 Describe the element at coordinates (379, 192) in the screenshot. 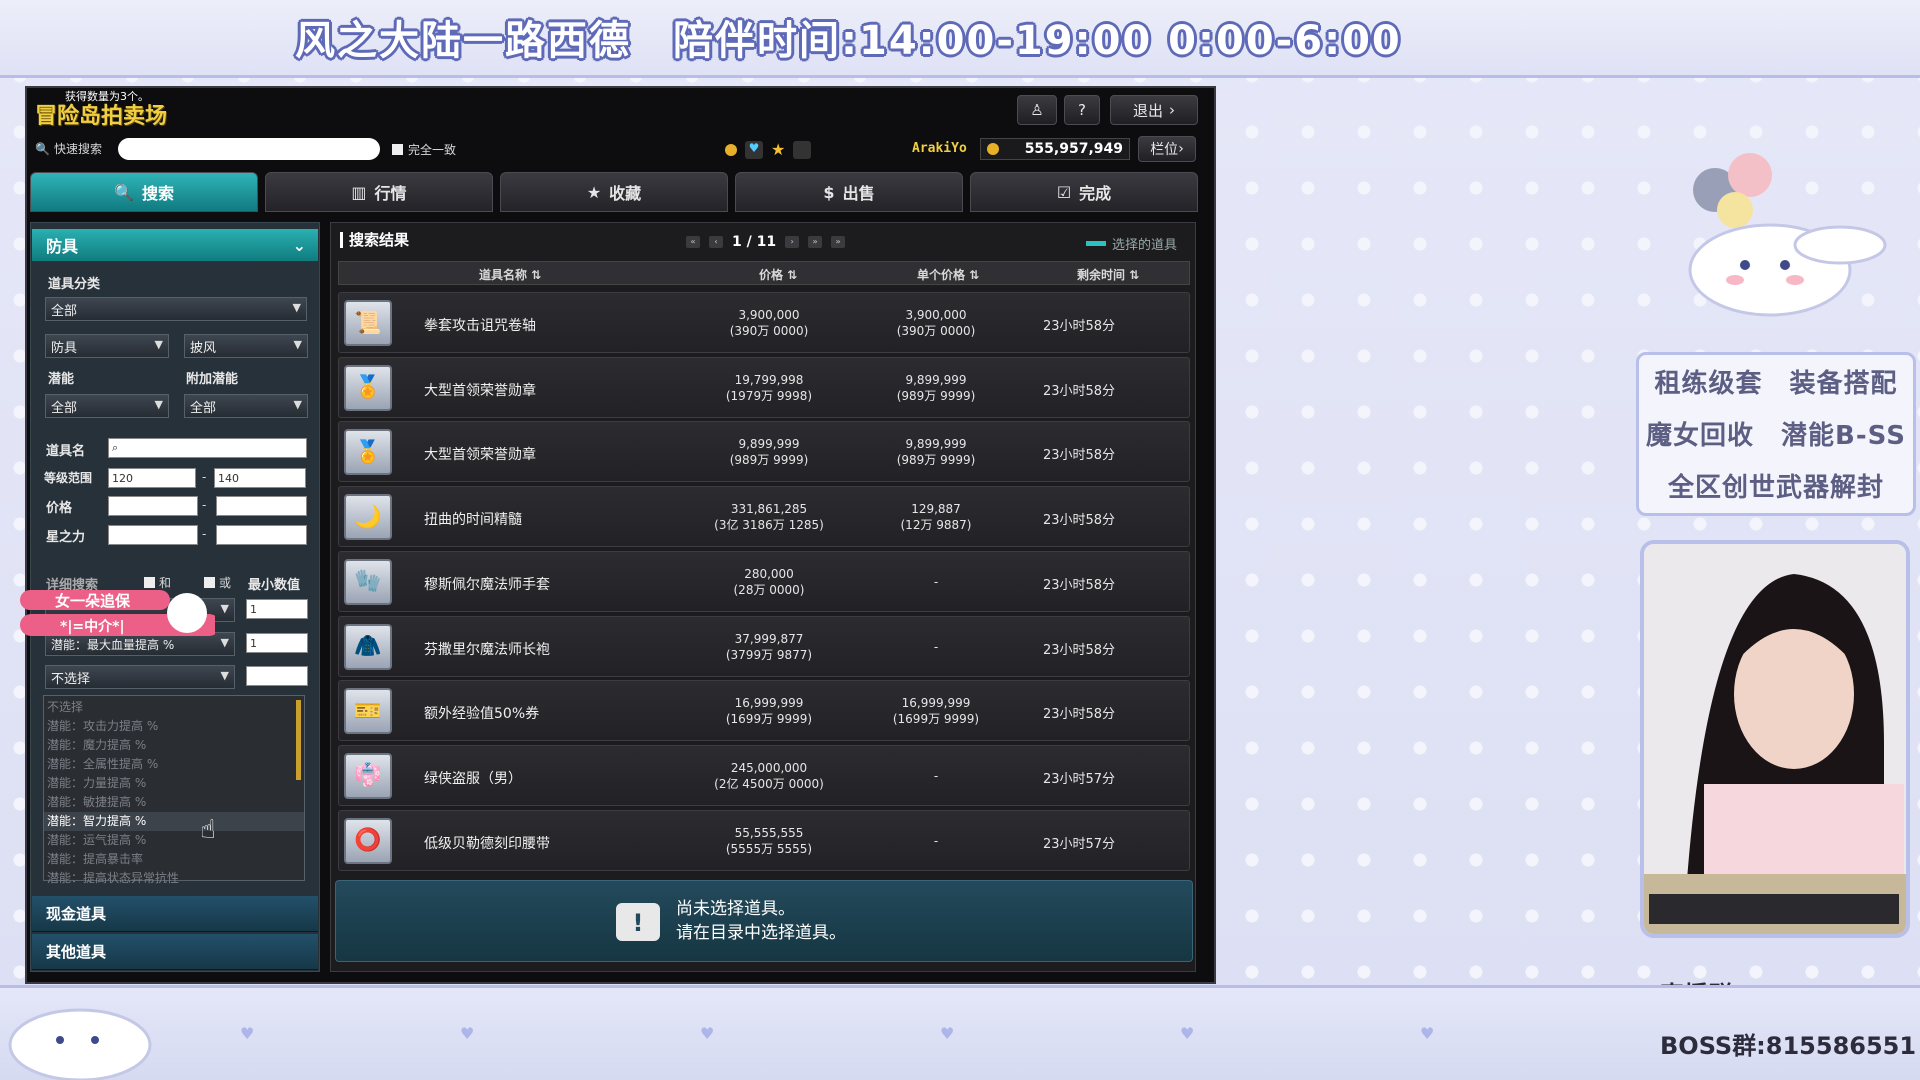

I see `tab-market: ▥ 行情` at that location.